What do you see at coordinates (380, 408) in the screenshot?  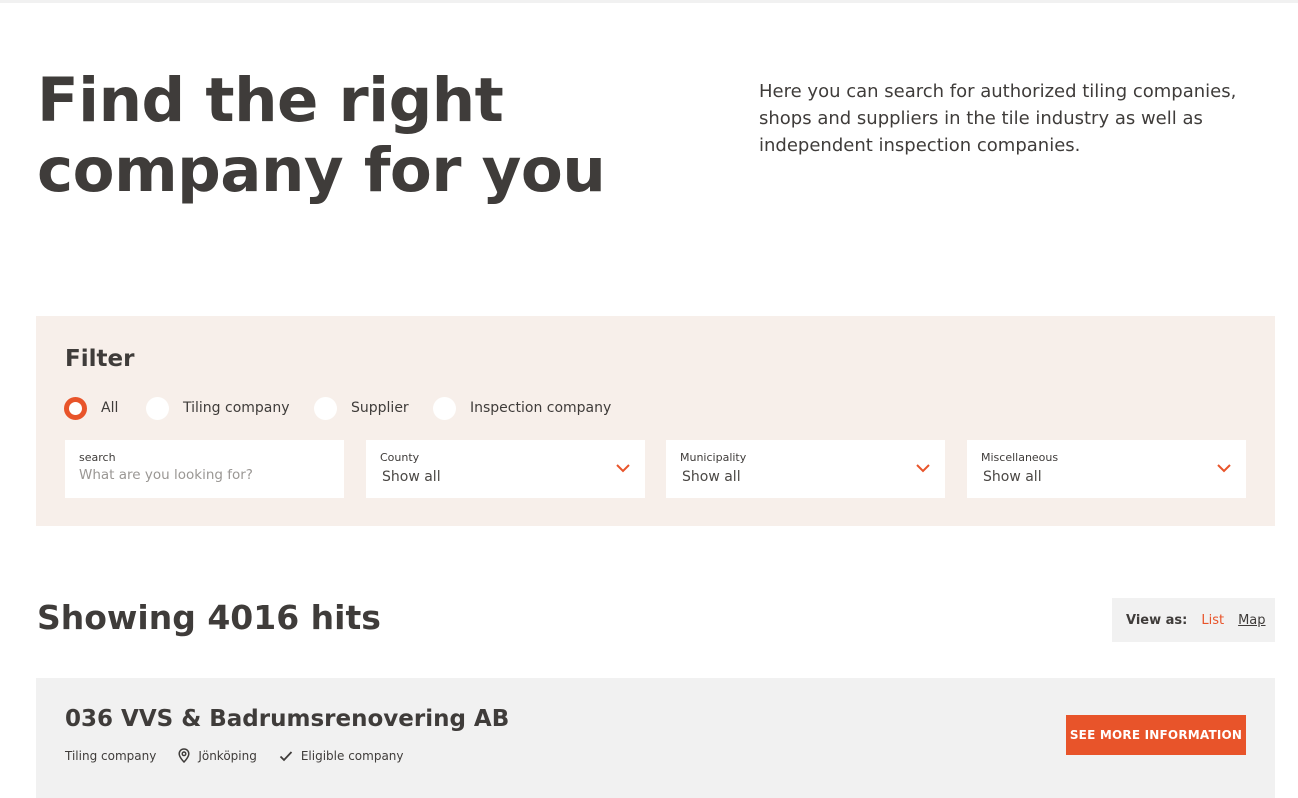 I see `radio-label: Supplier` at bounding box center [380, 408].